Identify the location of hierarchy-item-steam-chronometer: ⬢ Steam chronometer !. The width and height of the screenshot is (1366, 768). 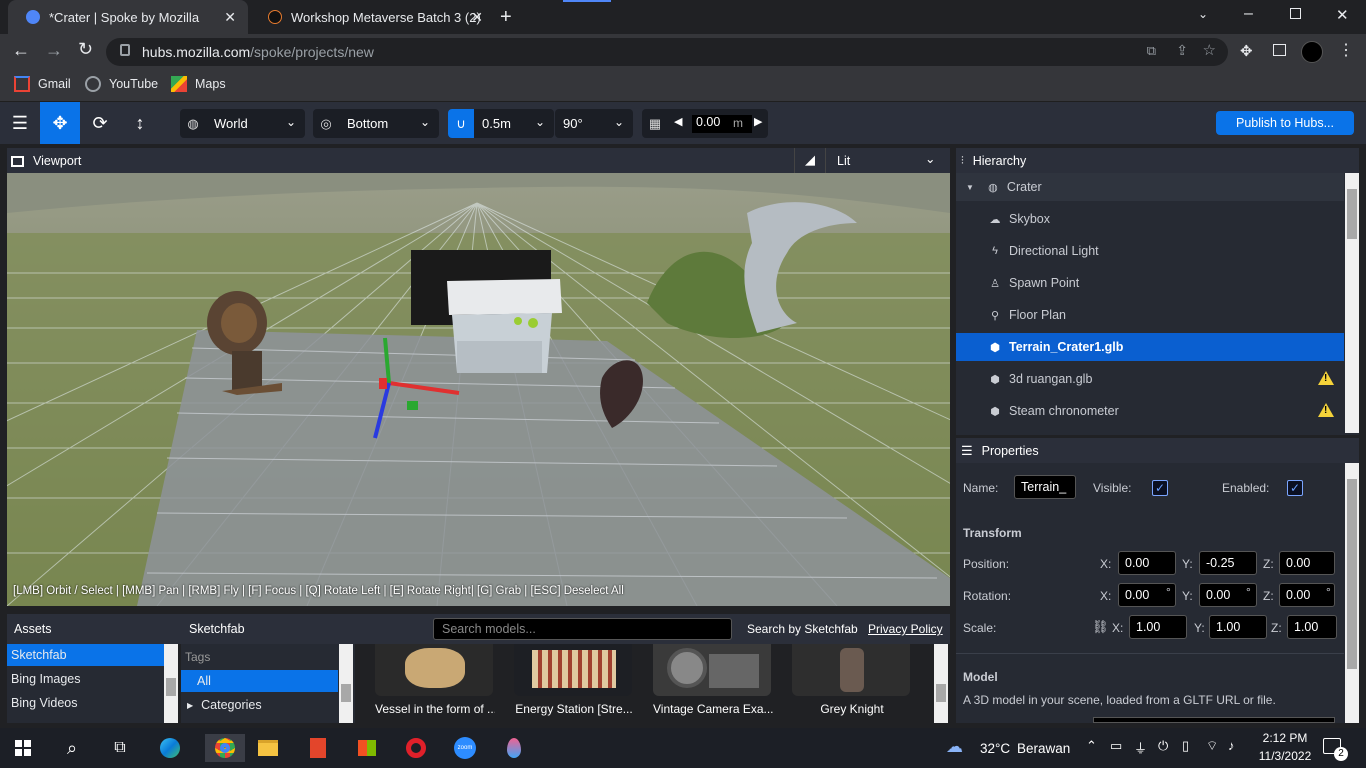
(1150, 411).